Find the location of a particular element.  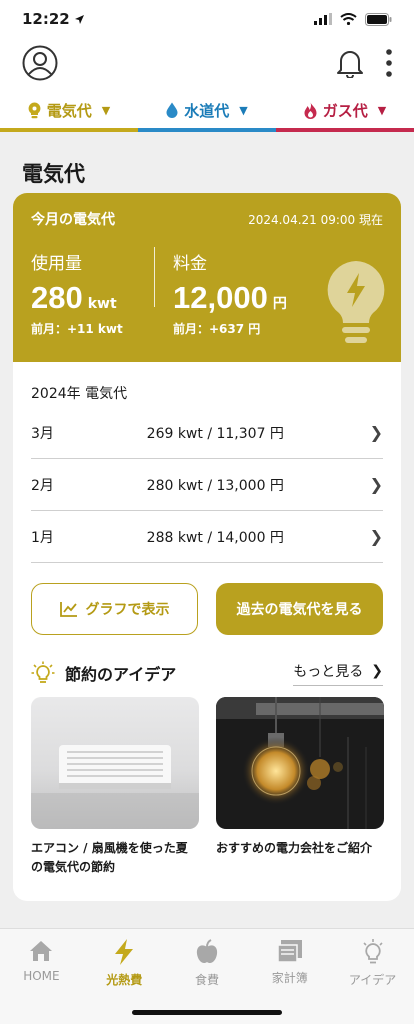

usage-value-group: 280 kwt is located at coordinates (77, 298).